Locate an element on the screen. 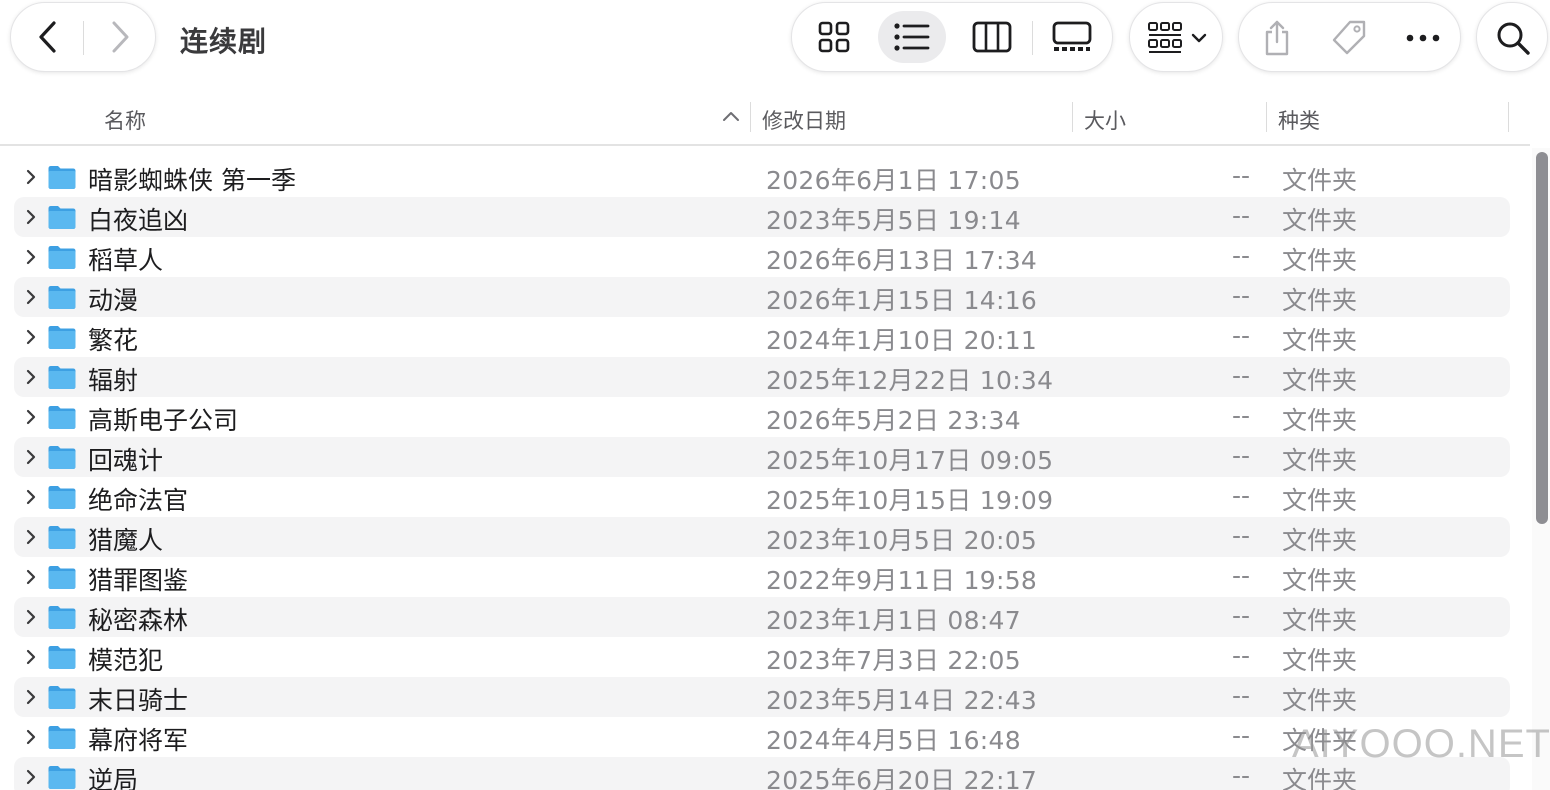 Image resolution: width=1550 pixels, height=790 pixels. column-view-icon is located at coordinates (992, 37).